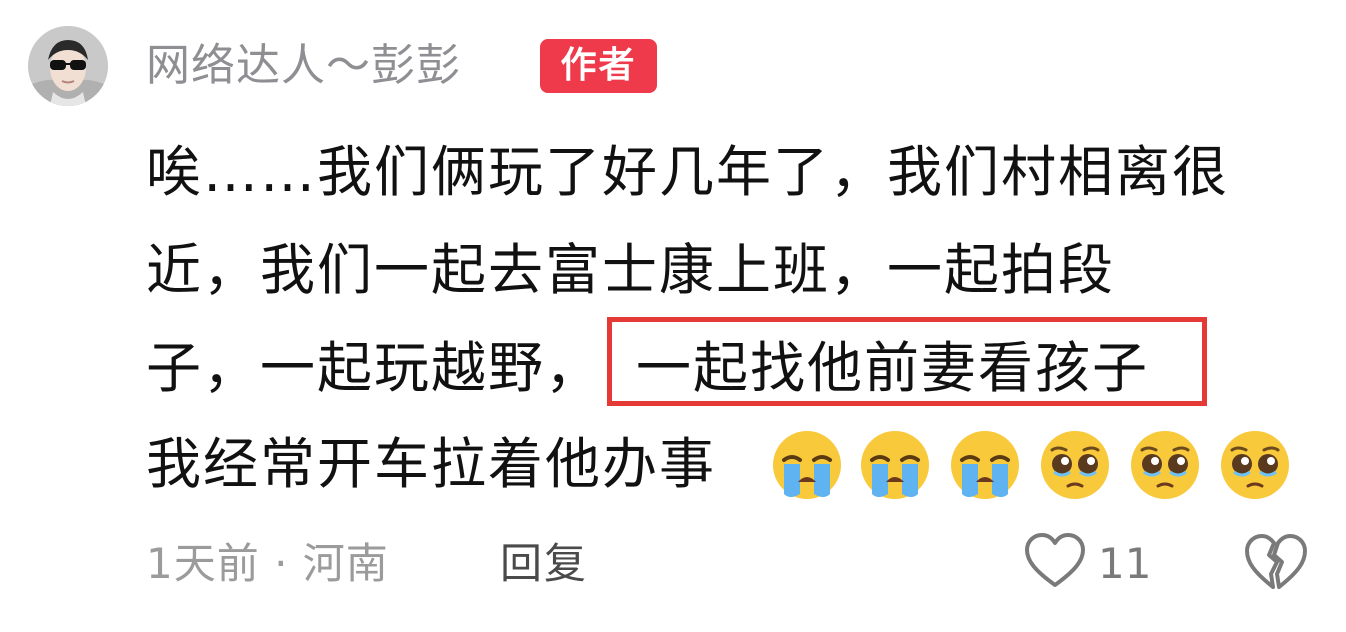 The image size is (1346, 632). Describe the element at coordinates (303, 66) in the screenshot. I see `username: 网络达人～彭彭` at that location.